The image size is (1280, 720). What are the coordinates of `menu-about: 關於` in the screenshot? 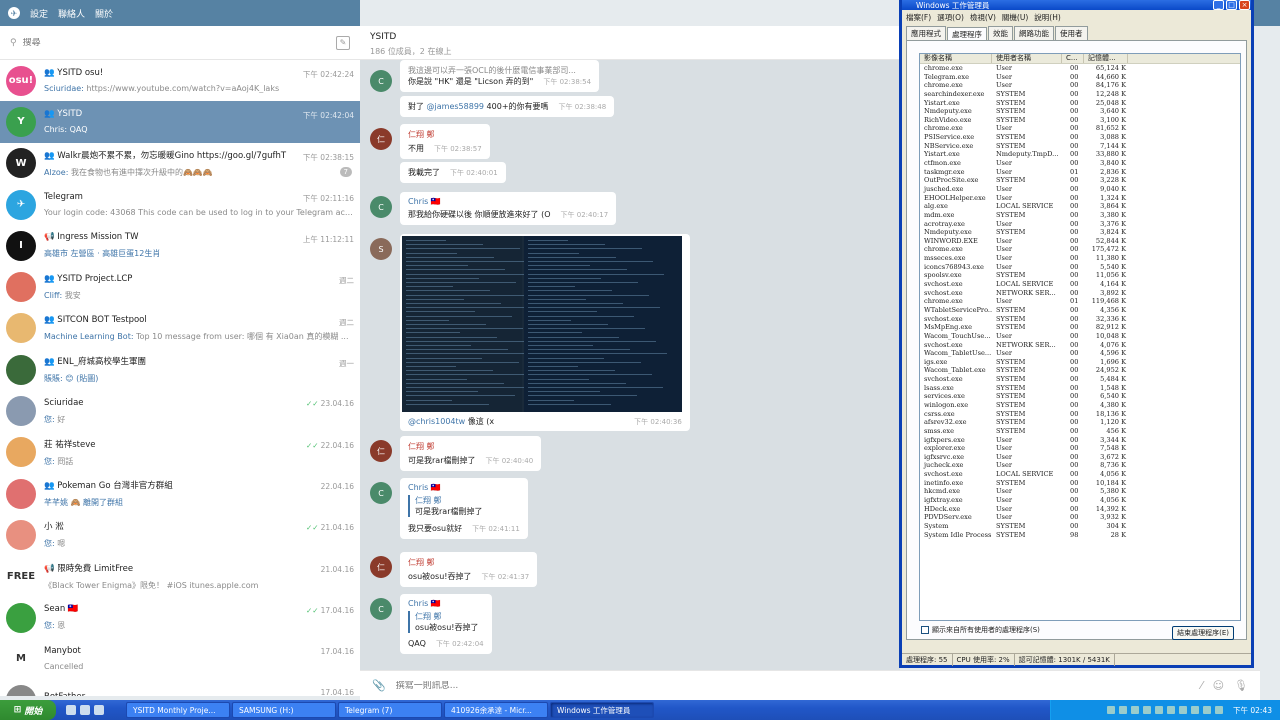 It's located at (104, 13).